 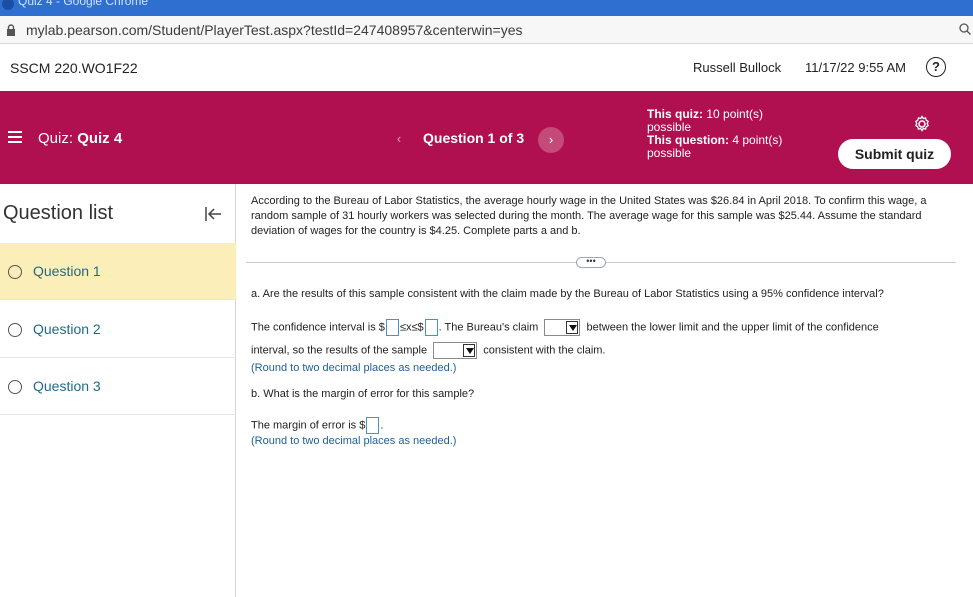 What do you see at coordinates (11, 30) in the screenshot?
I see `lock-icon` at bounding box center [11, 30].